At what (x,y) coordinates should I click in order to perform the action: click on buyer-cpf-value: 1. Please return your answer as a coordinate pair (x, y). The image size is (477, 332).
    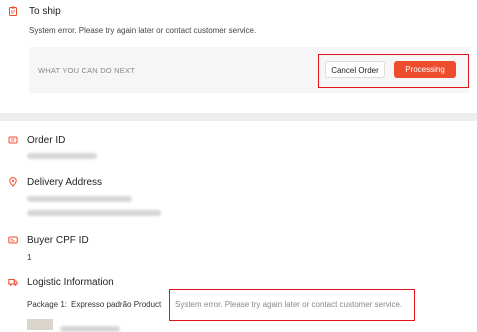
    Looking at the image, I should click on (29, 257).